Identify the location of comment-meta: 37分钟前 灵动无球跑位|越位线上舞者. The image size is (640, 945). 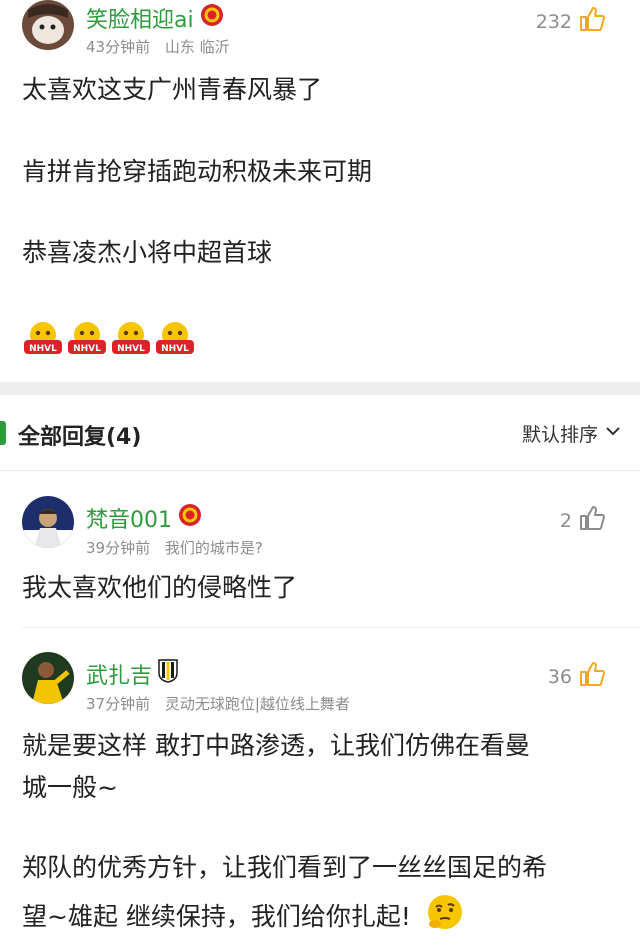
(218, 703).